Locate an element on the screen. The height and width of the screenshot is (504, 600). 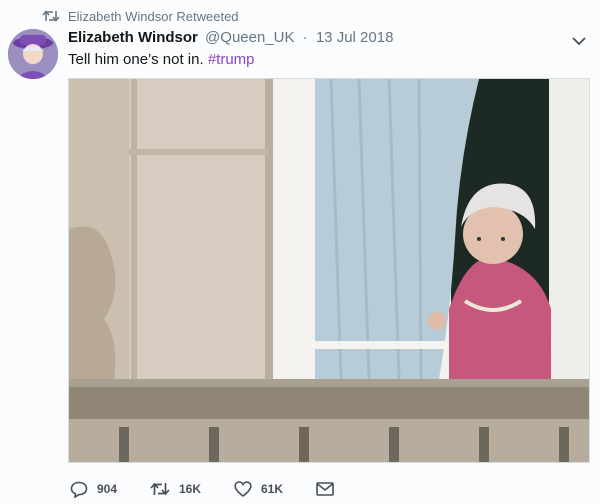
tweet-actions: 904 16K 61K is located at coordinates (220, 490).